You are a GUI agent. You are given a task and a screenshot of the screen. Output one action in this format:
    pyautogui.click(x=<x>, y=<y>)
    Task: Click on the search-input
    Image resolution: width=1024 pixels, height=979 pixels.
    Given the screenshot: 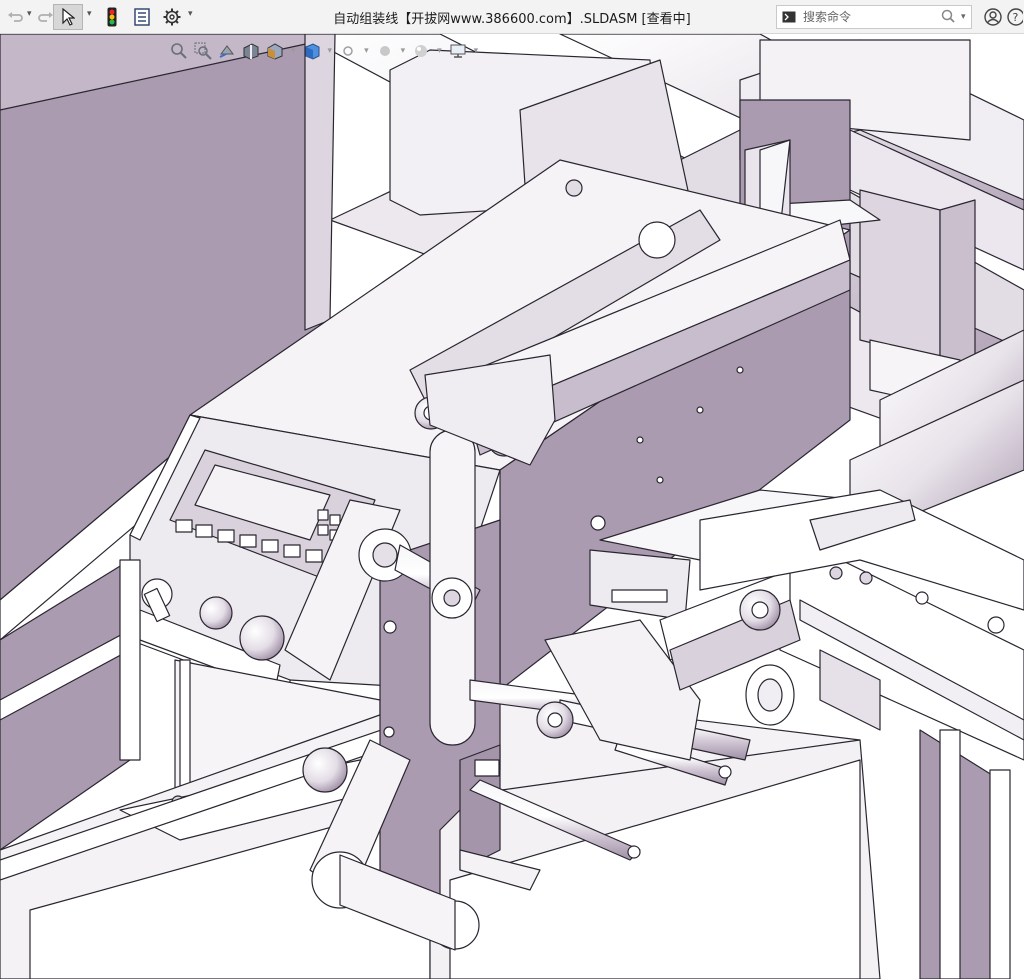 What is the action you would take?
    pyautogui.click(x=868, y=17)
    